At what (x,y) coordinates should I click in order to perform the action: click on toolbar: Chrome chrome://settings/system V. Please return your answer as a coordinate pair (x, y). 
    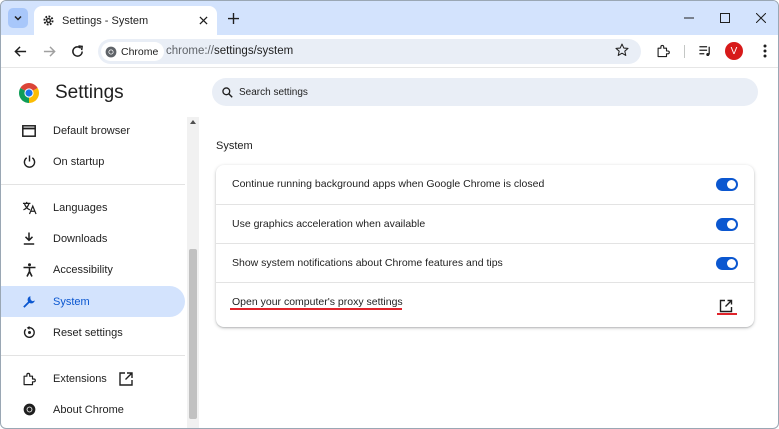
    Looking at the image, I should click on (389, 51).